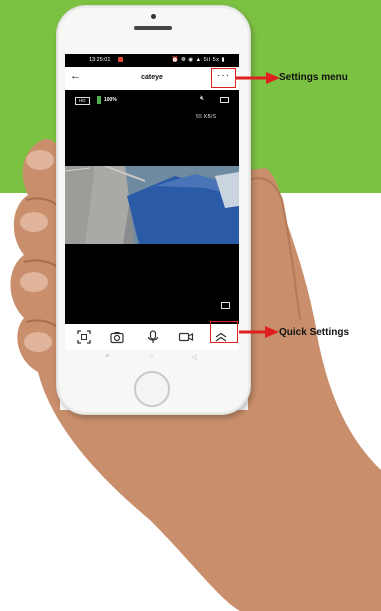  I want to click on bitrate-text: 55 KB/S, so click(206, 117).